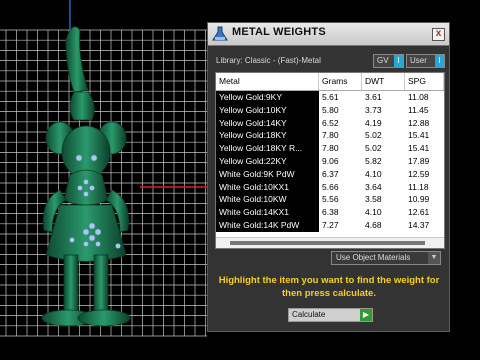 The image size is (480, 360). Describe the element at coordinates (267, 123) in the screenshot. I see `cell-metal: Yellow Gold:14KY` at that location.